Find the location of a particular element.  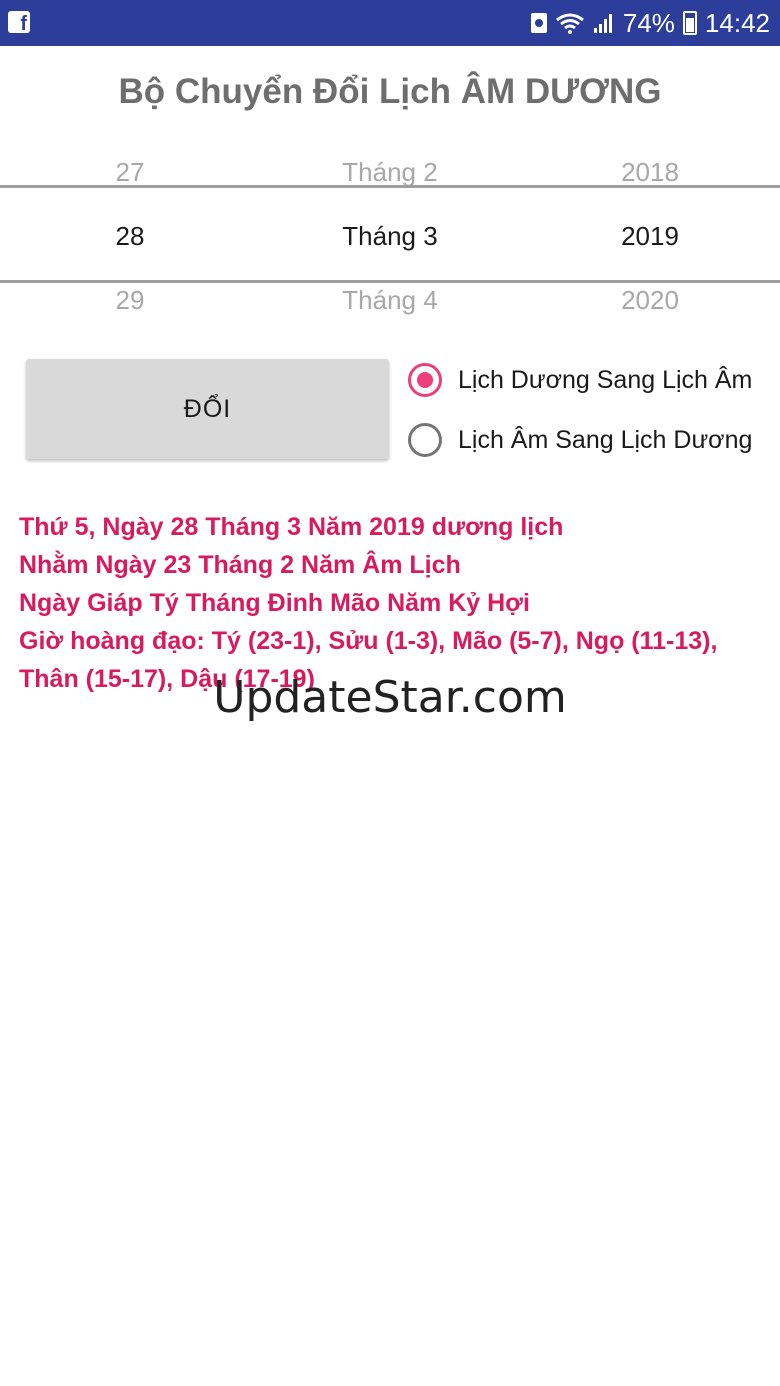

picker-month-prev: Tháng 2 is located at coordinates (390, 172).